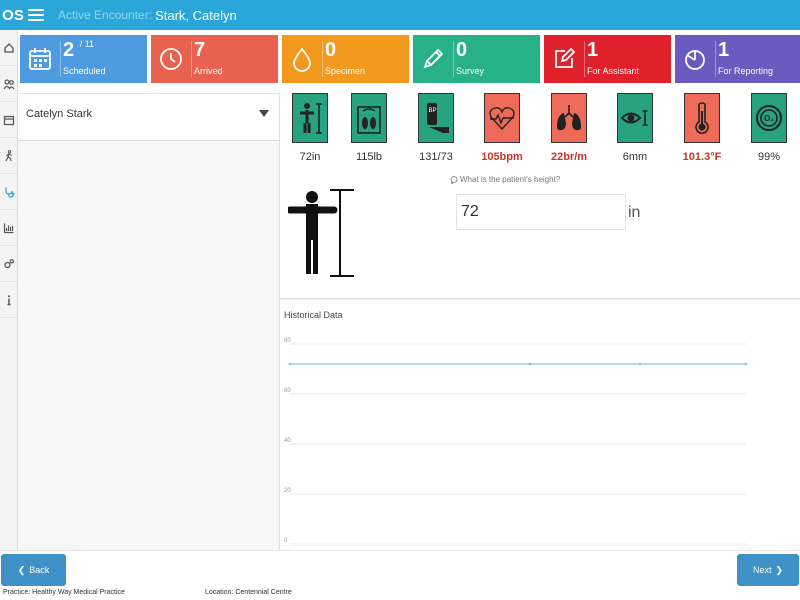  Describe the element at coordinates (148, 117) in the screenshot. I see `patient-dropdown: Catelyn Stark` at that location.